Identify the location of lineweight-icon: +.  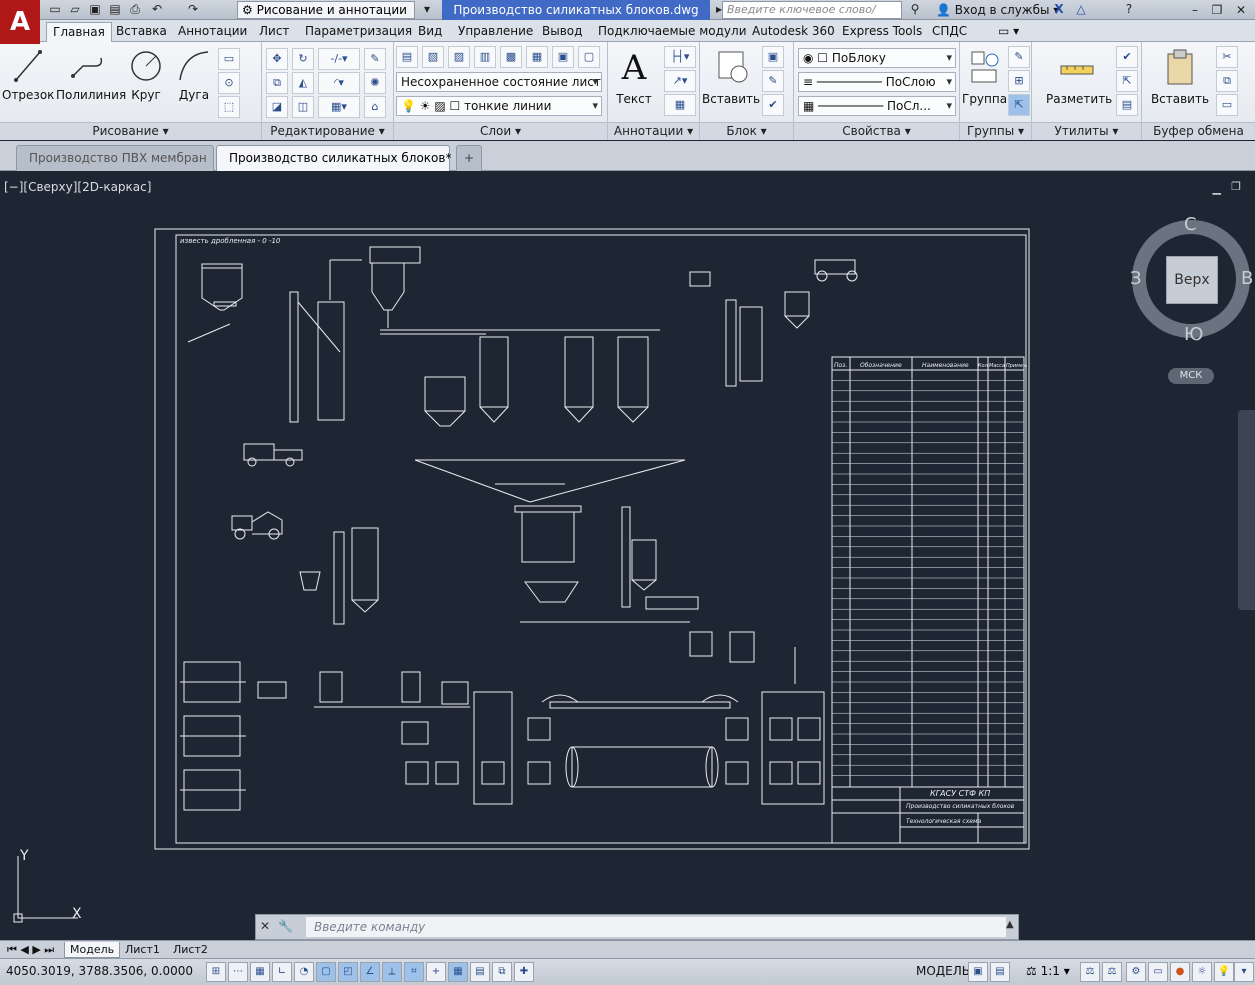
(436, 972).